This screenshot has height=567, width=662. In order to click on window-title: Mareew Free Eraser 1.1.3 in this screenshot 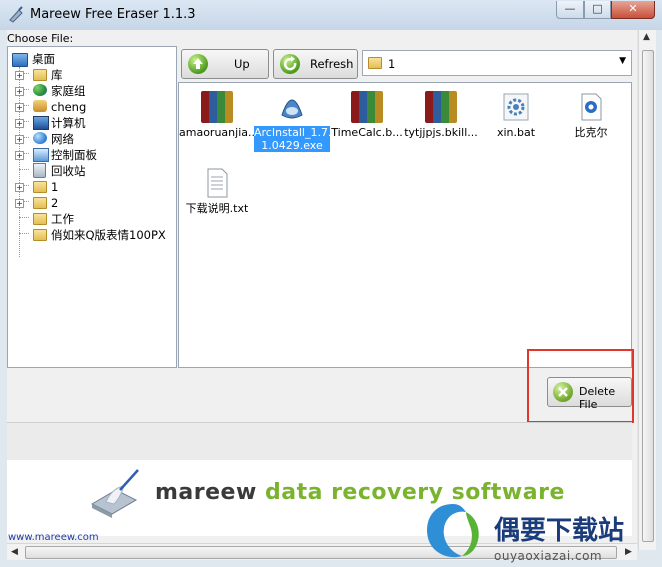, I will do `click(113, 14)`.